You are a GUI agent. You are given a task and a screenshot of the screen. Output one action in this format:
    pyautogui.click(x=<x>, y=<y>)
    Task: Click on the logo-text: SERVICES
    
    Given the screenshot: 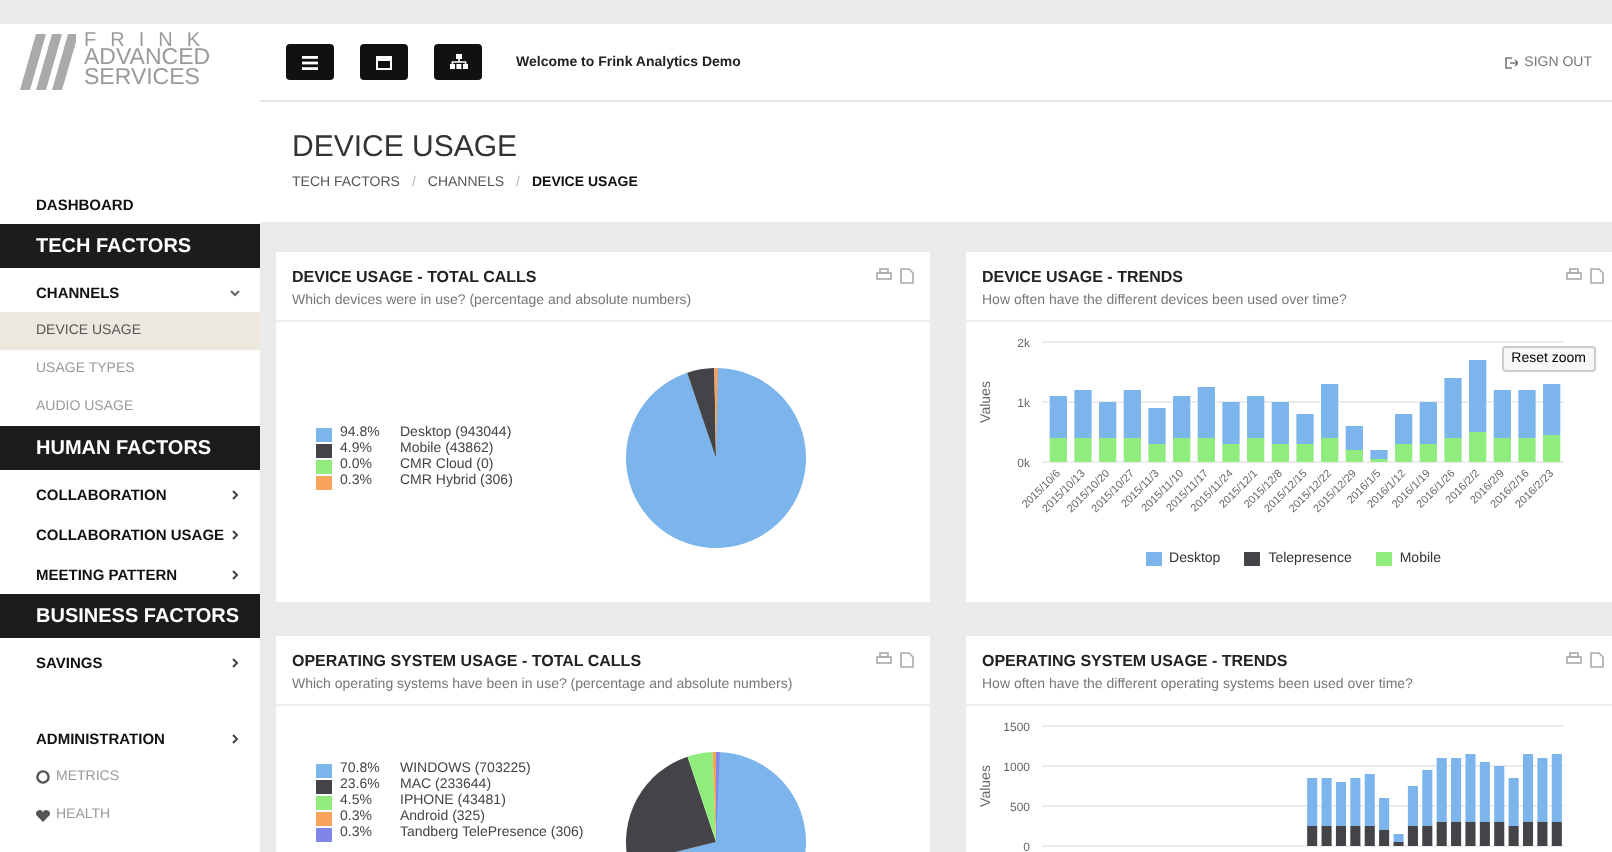 What is the action you would take?
    pyautogui.click(x=143, y=80)
    